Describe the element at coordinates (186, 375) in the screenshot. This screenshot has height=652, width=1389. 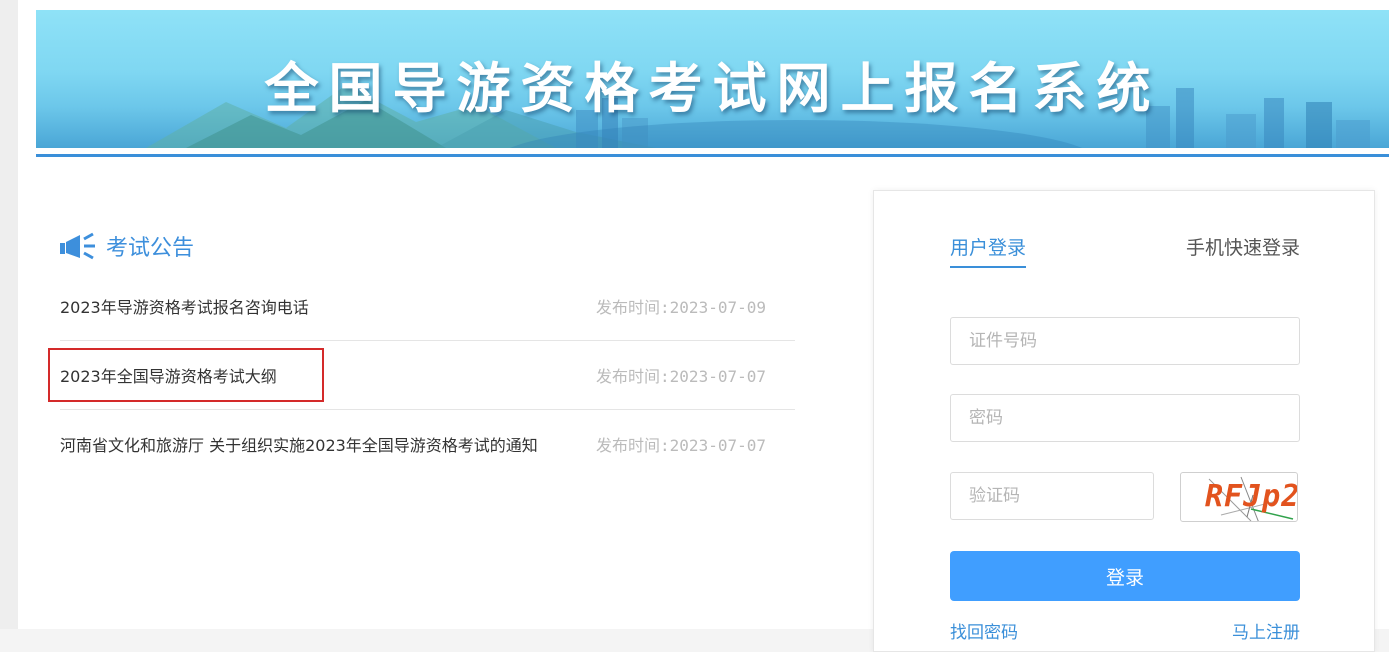
I see `highlight-box` at that location.